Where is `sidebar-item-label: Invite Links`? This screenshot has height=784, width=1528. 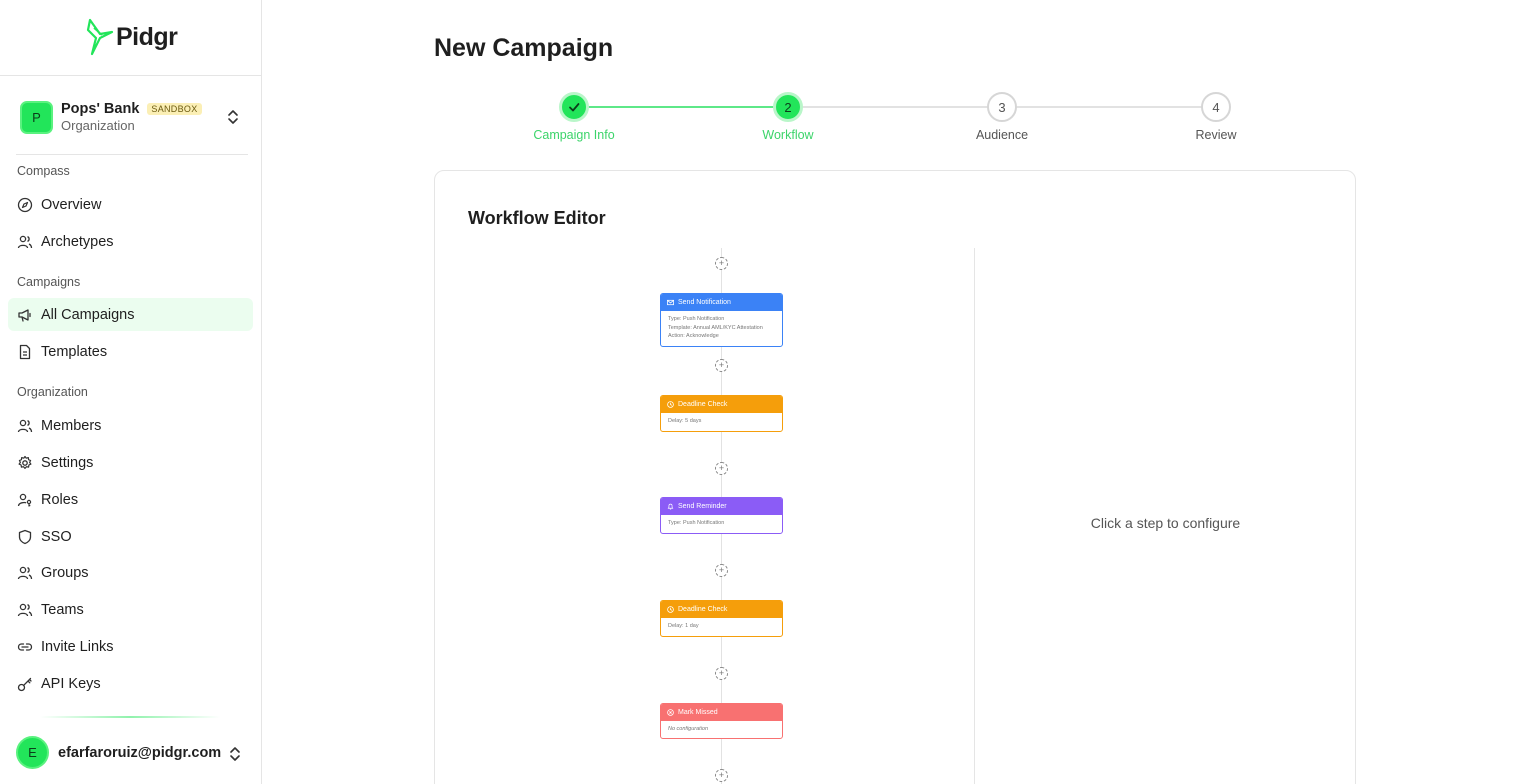
sidebar-item-label: Invite Links is located at coordinates (77, 646).